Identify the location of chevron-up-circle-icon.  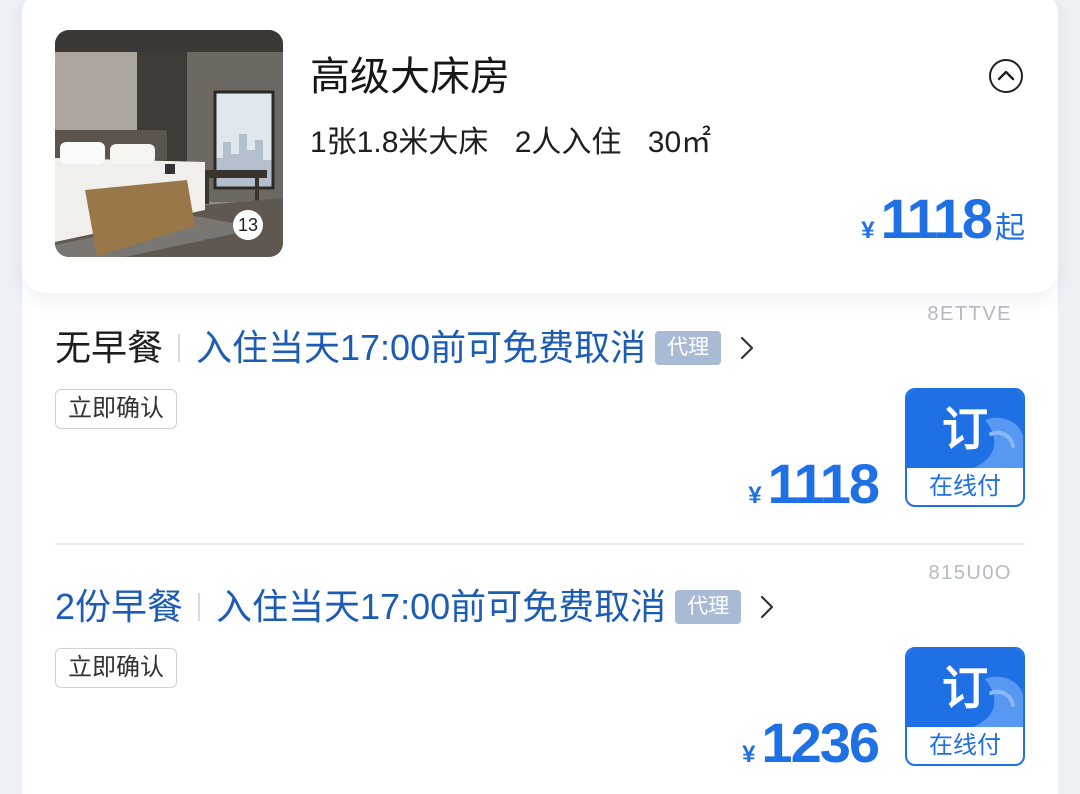
(1006, 76).